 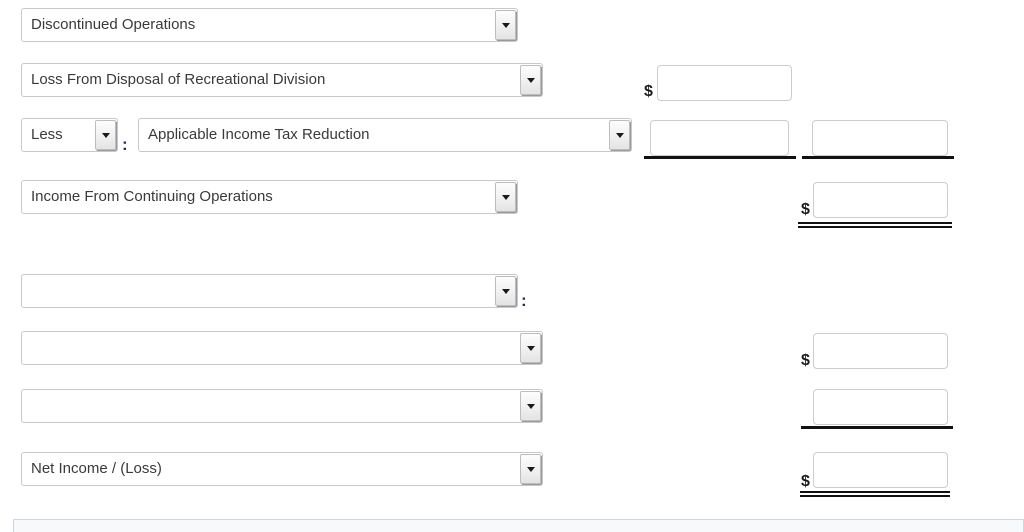 I want to click on form-row-income-from-continuing-operations: Income From Continuing Operations $, so click(x=512, y=204).